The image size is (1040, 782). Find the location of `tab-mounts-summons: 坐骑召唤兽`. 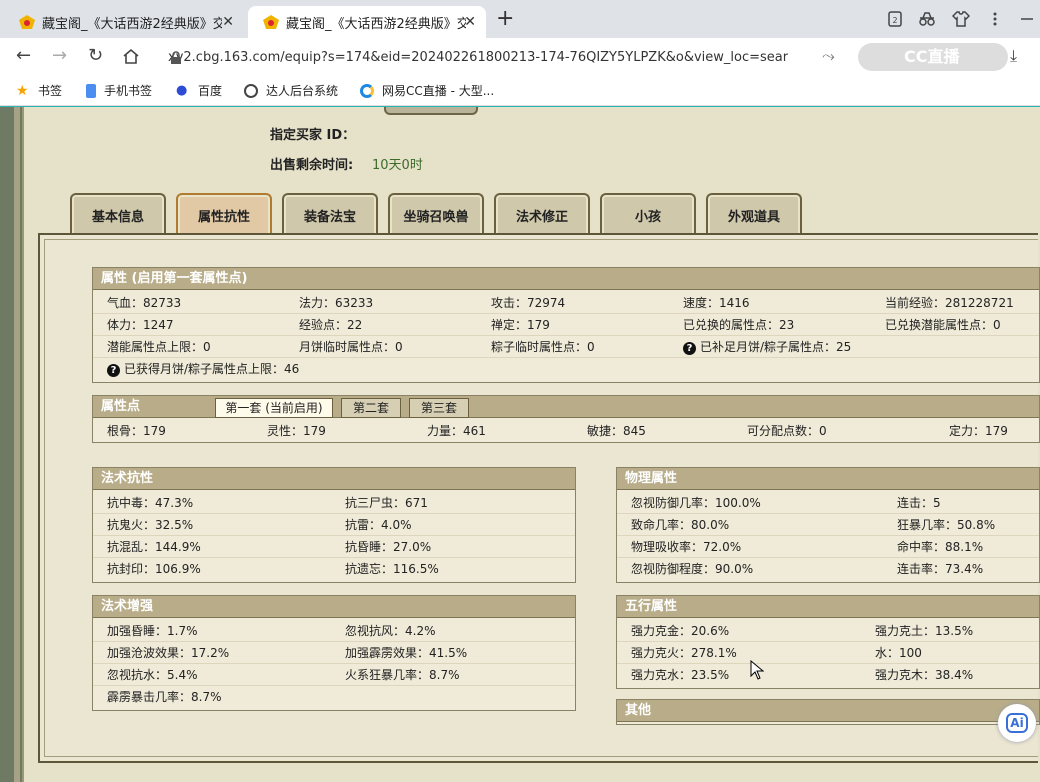

tab-mounts-summons: 坐骑召唤兽 is located at coordinates (436, 214).